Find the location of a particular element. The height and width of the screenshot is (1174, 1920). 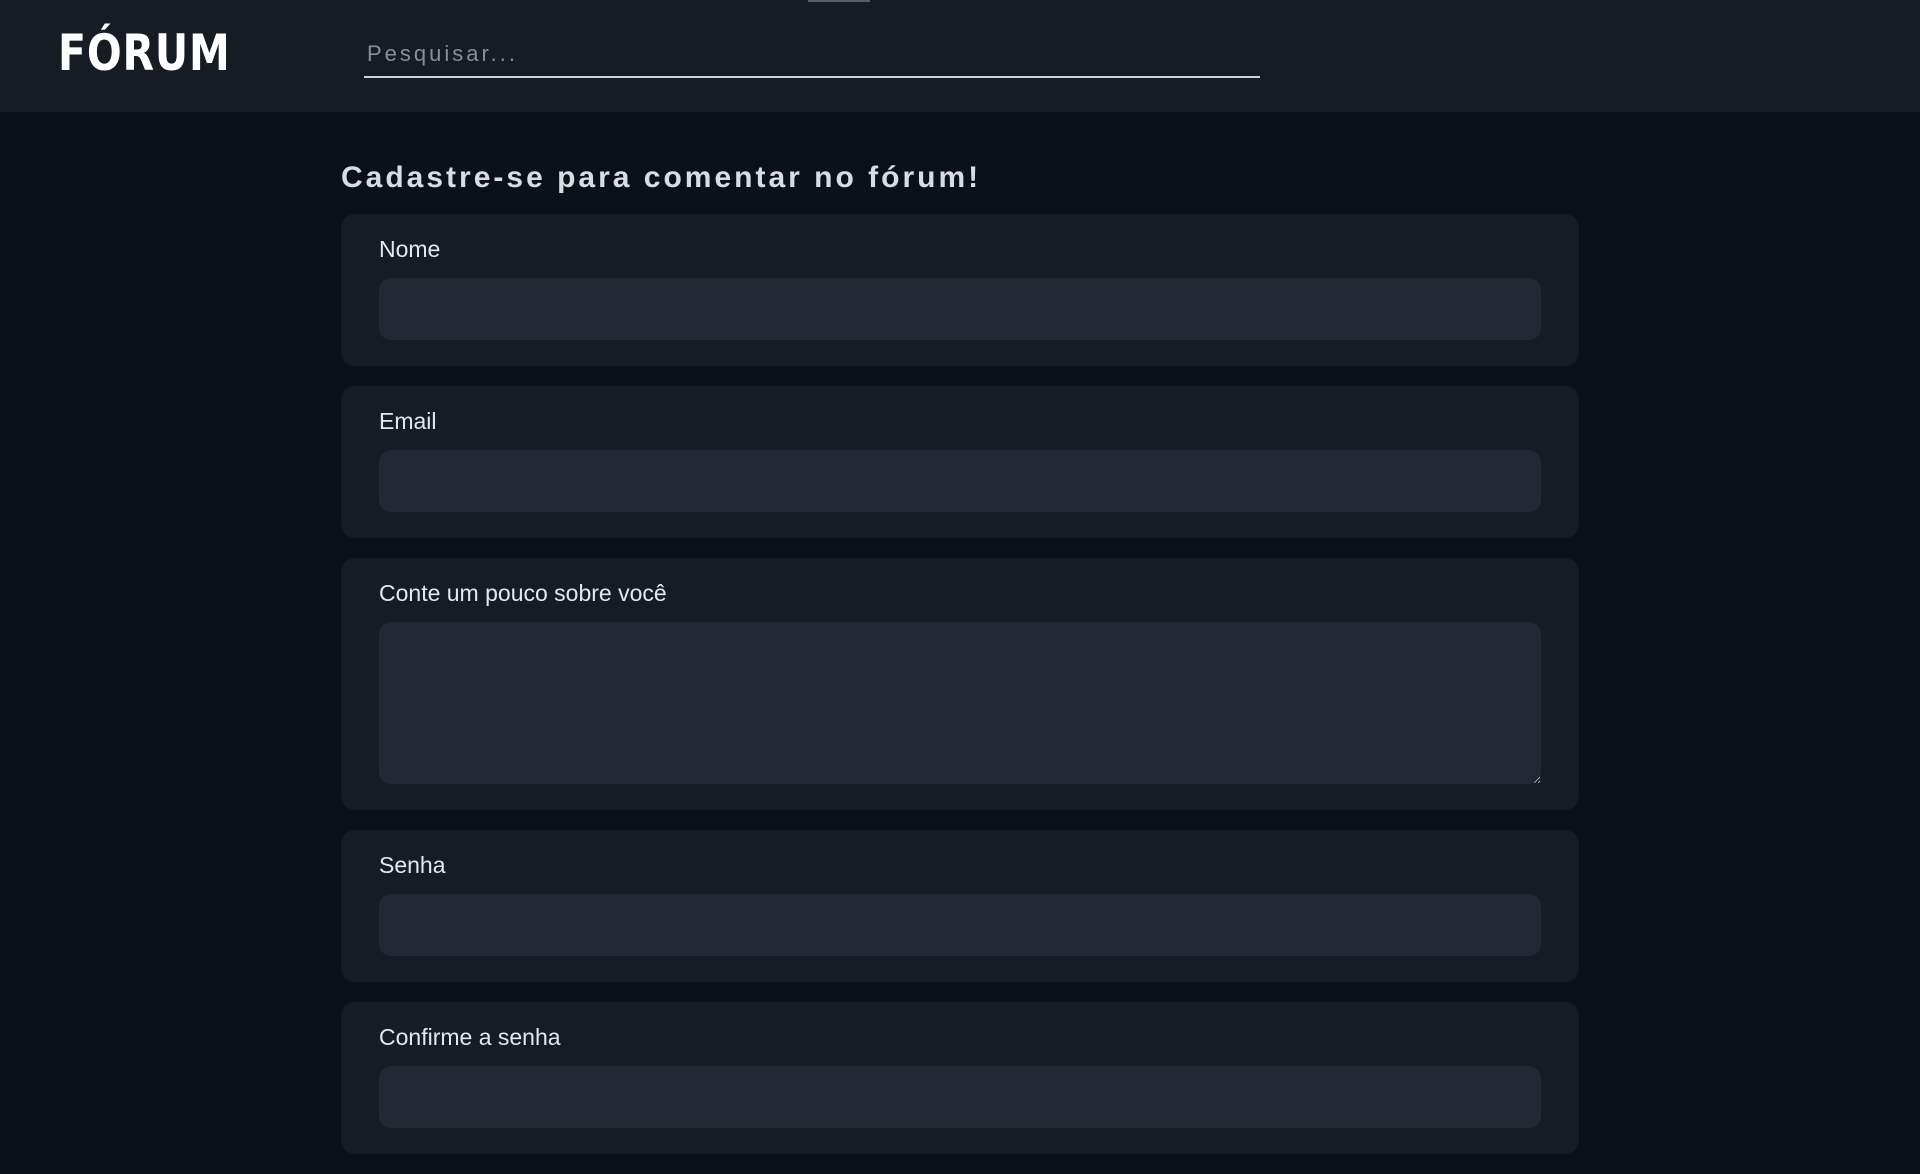

password-field-card: Senha is located at coordinates (960, 906).